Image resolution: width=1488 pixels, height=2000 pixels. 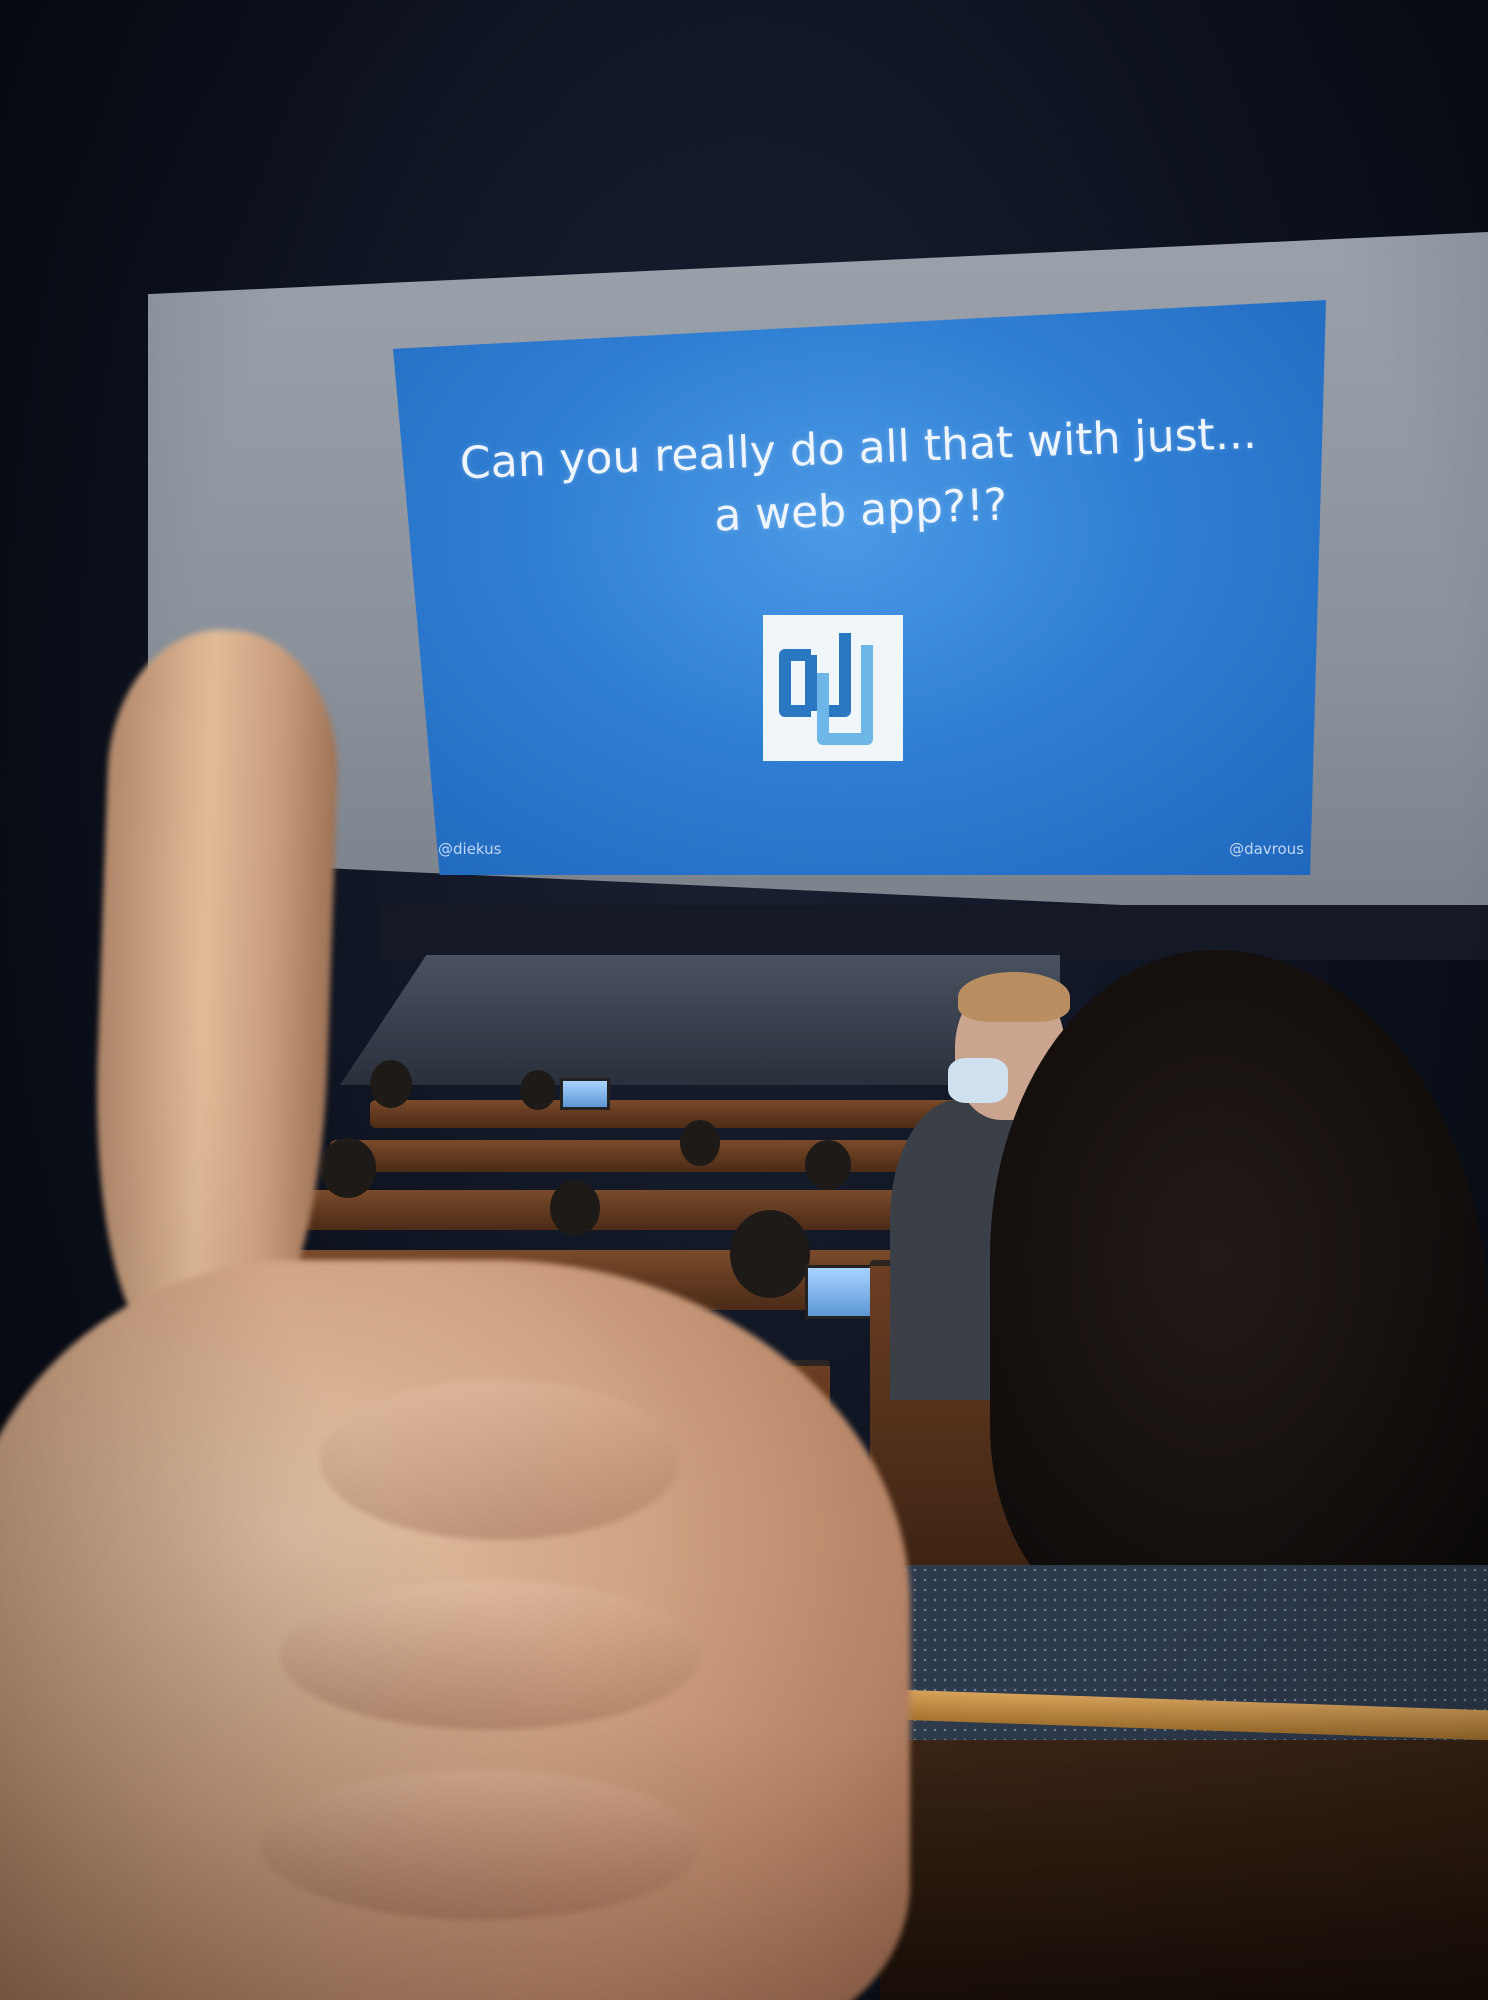 What do you see at coordinates (215, 990) in the screenshot?
I see `thumb` at bounding box center [215, 990].